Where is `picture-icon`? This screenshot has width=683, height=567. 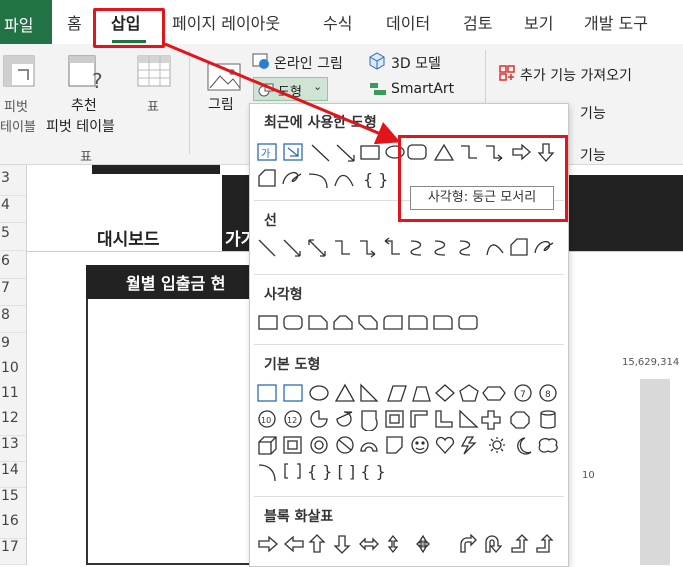
picture-icon is located at coordinates (224, 77).